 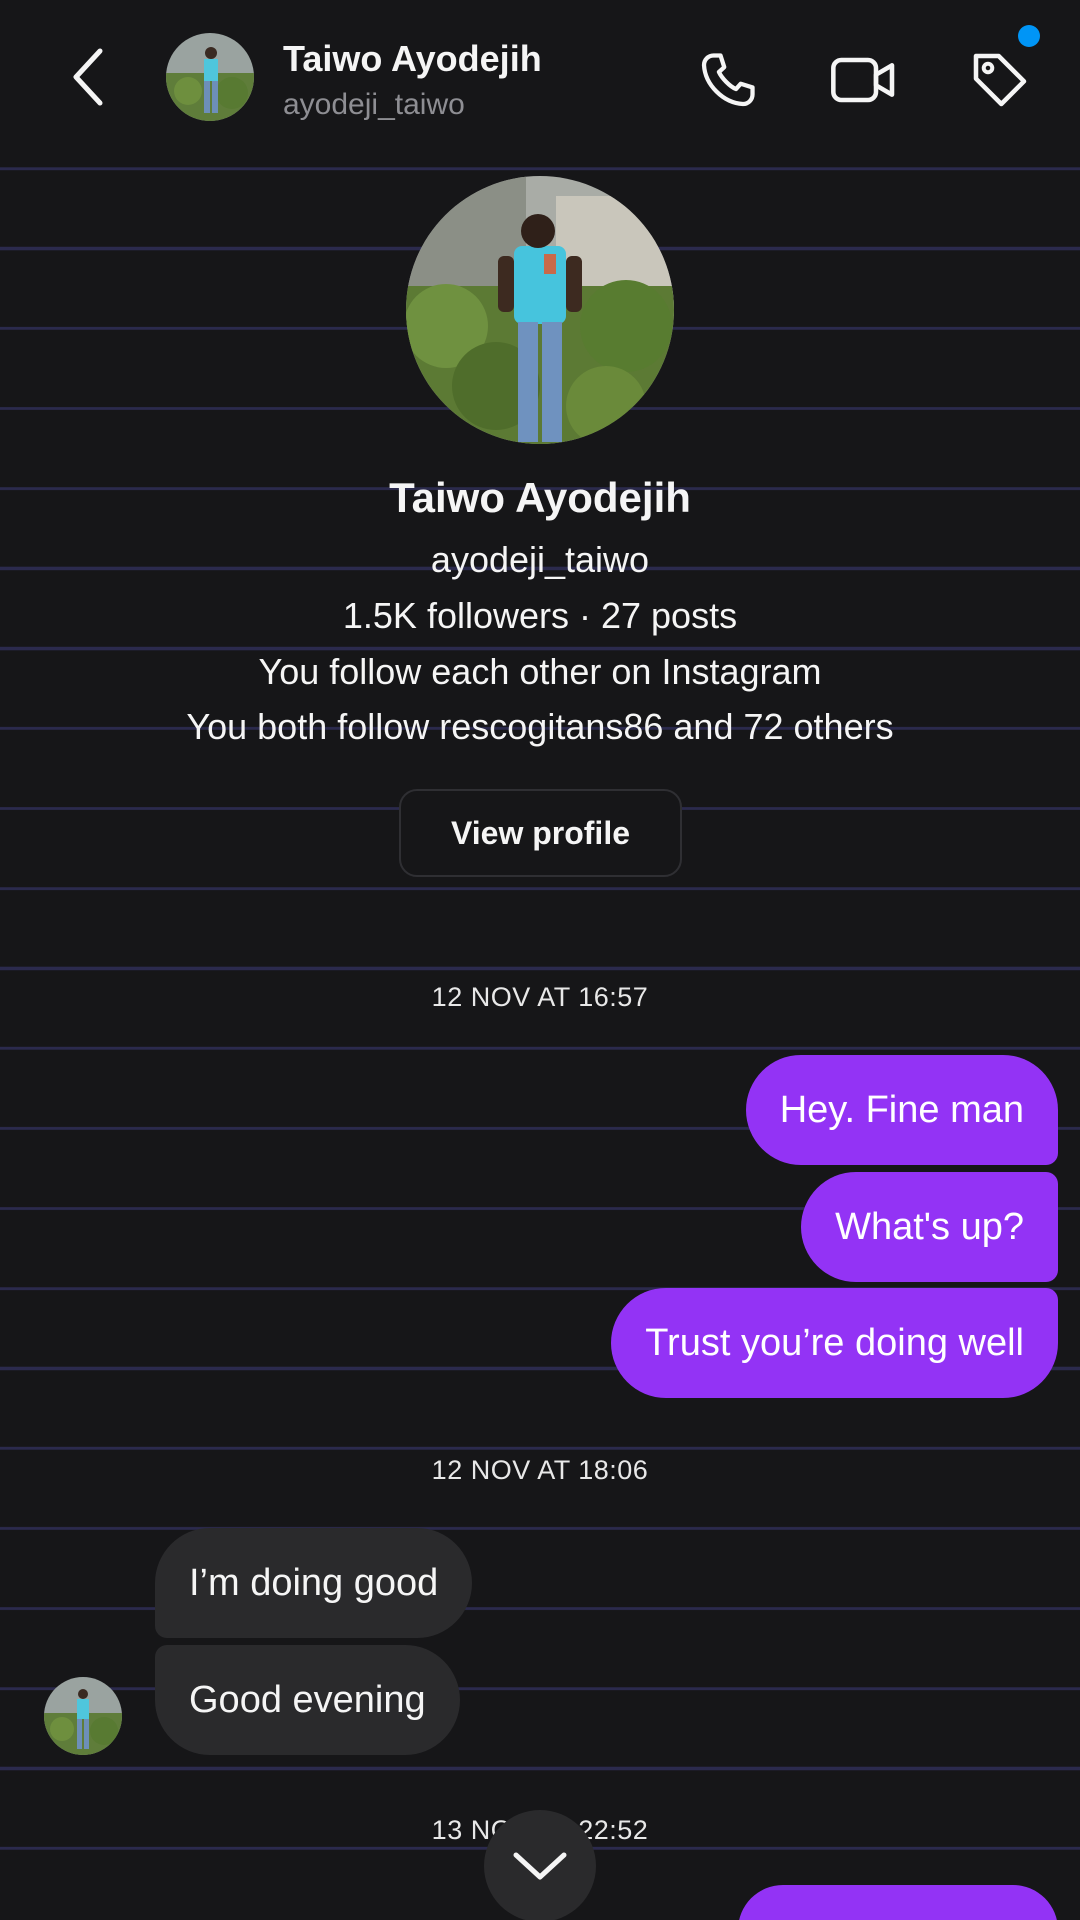 I want to click on voice-call-button, so click(x=728, y=80).